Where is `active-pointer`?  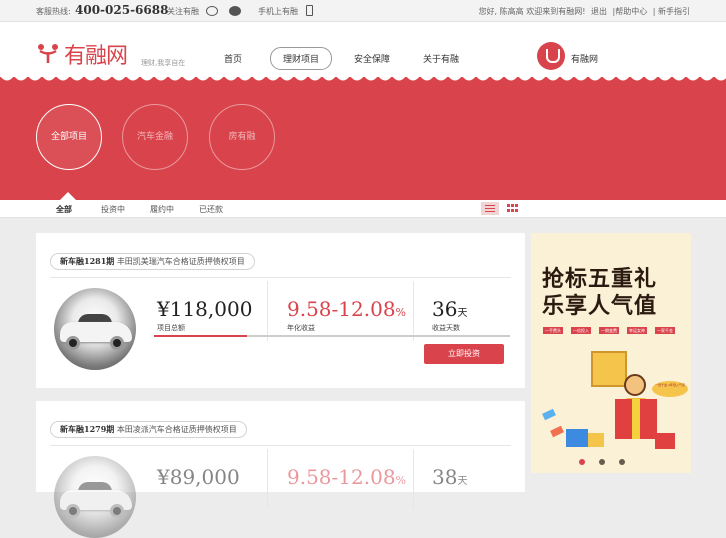
active-pointer is located at coordinates (68, 196).